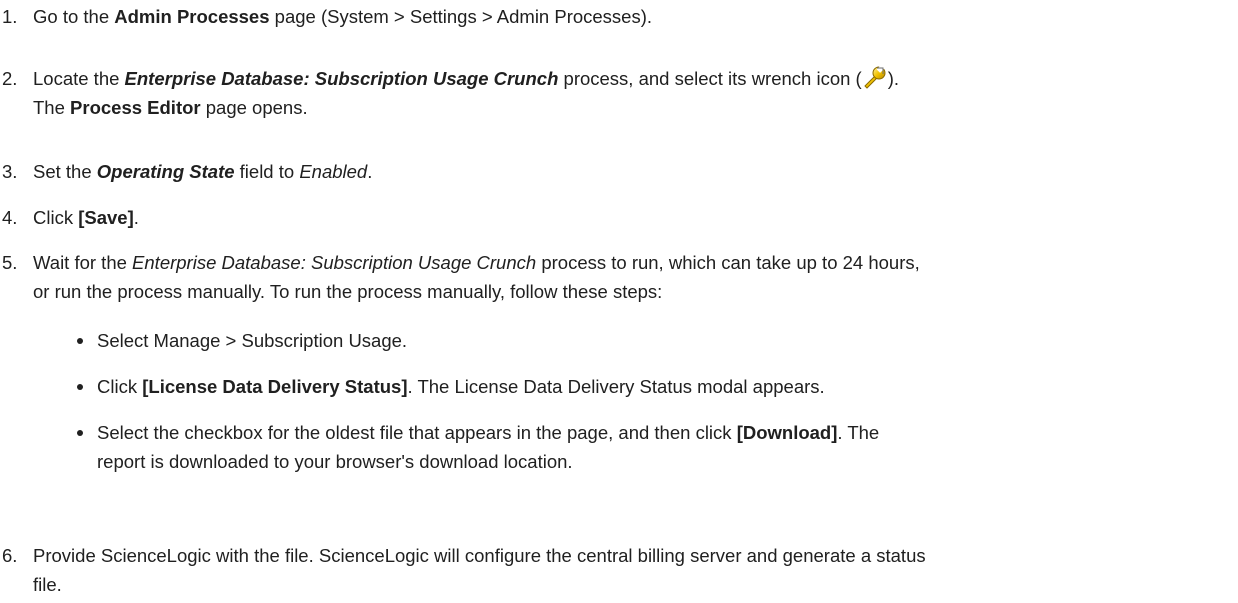 This screenshot has width=1238, height=603. I want to click on text-run: Set the, so click(65, 171).